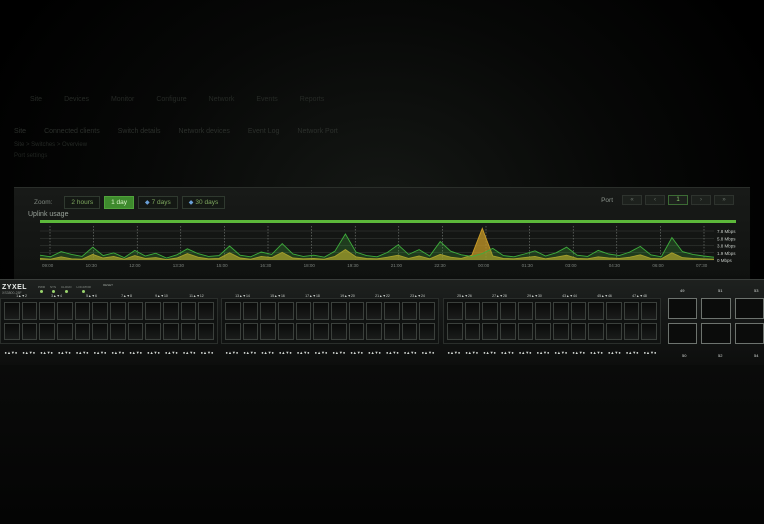 This screenshot has width=764, height=524. What do you see at coordinates (264, 131) in the screenshot?
I see `tab-item: Event Log` at bounding box center [264, 131].